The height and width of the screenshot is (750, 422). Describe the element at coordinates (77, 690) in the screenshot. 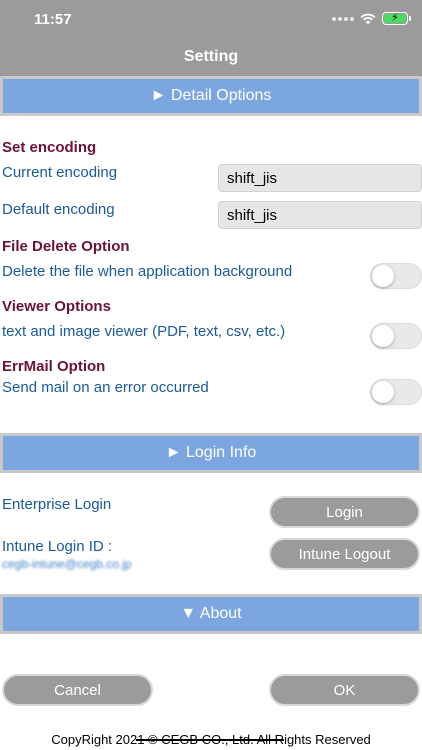

I see `cancel-button: Cancel` at that location.